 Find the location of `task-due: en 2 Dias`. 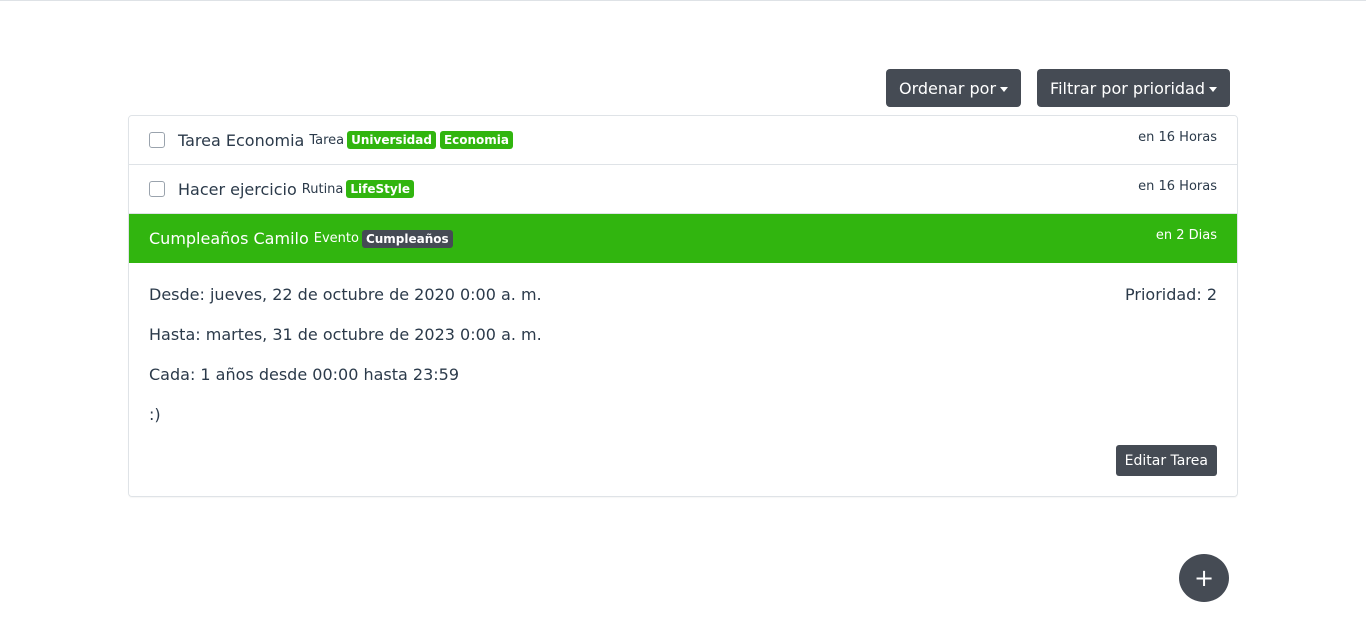

task-due: en 2 Dias is located at coordinates (1186, 235).